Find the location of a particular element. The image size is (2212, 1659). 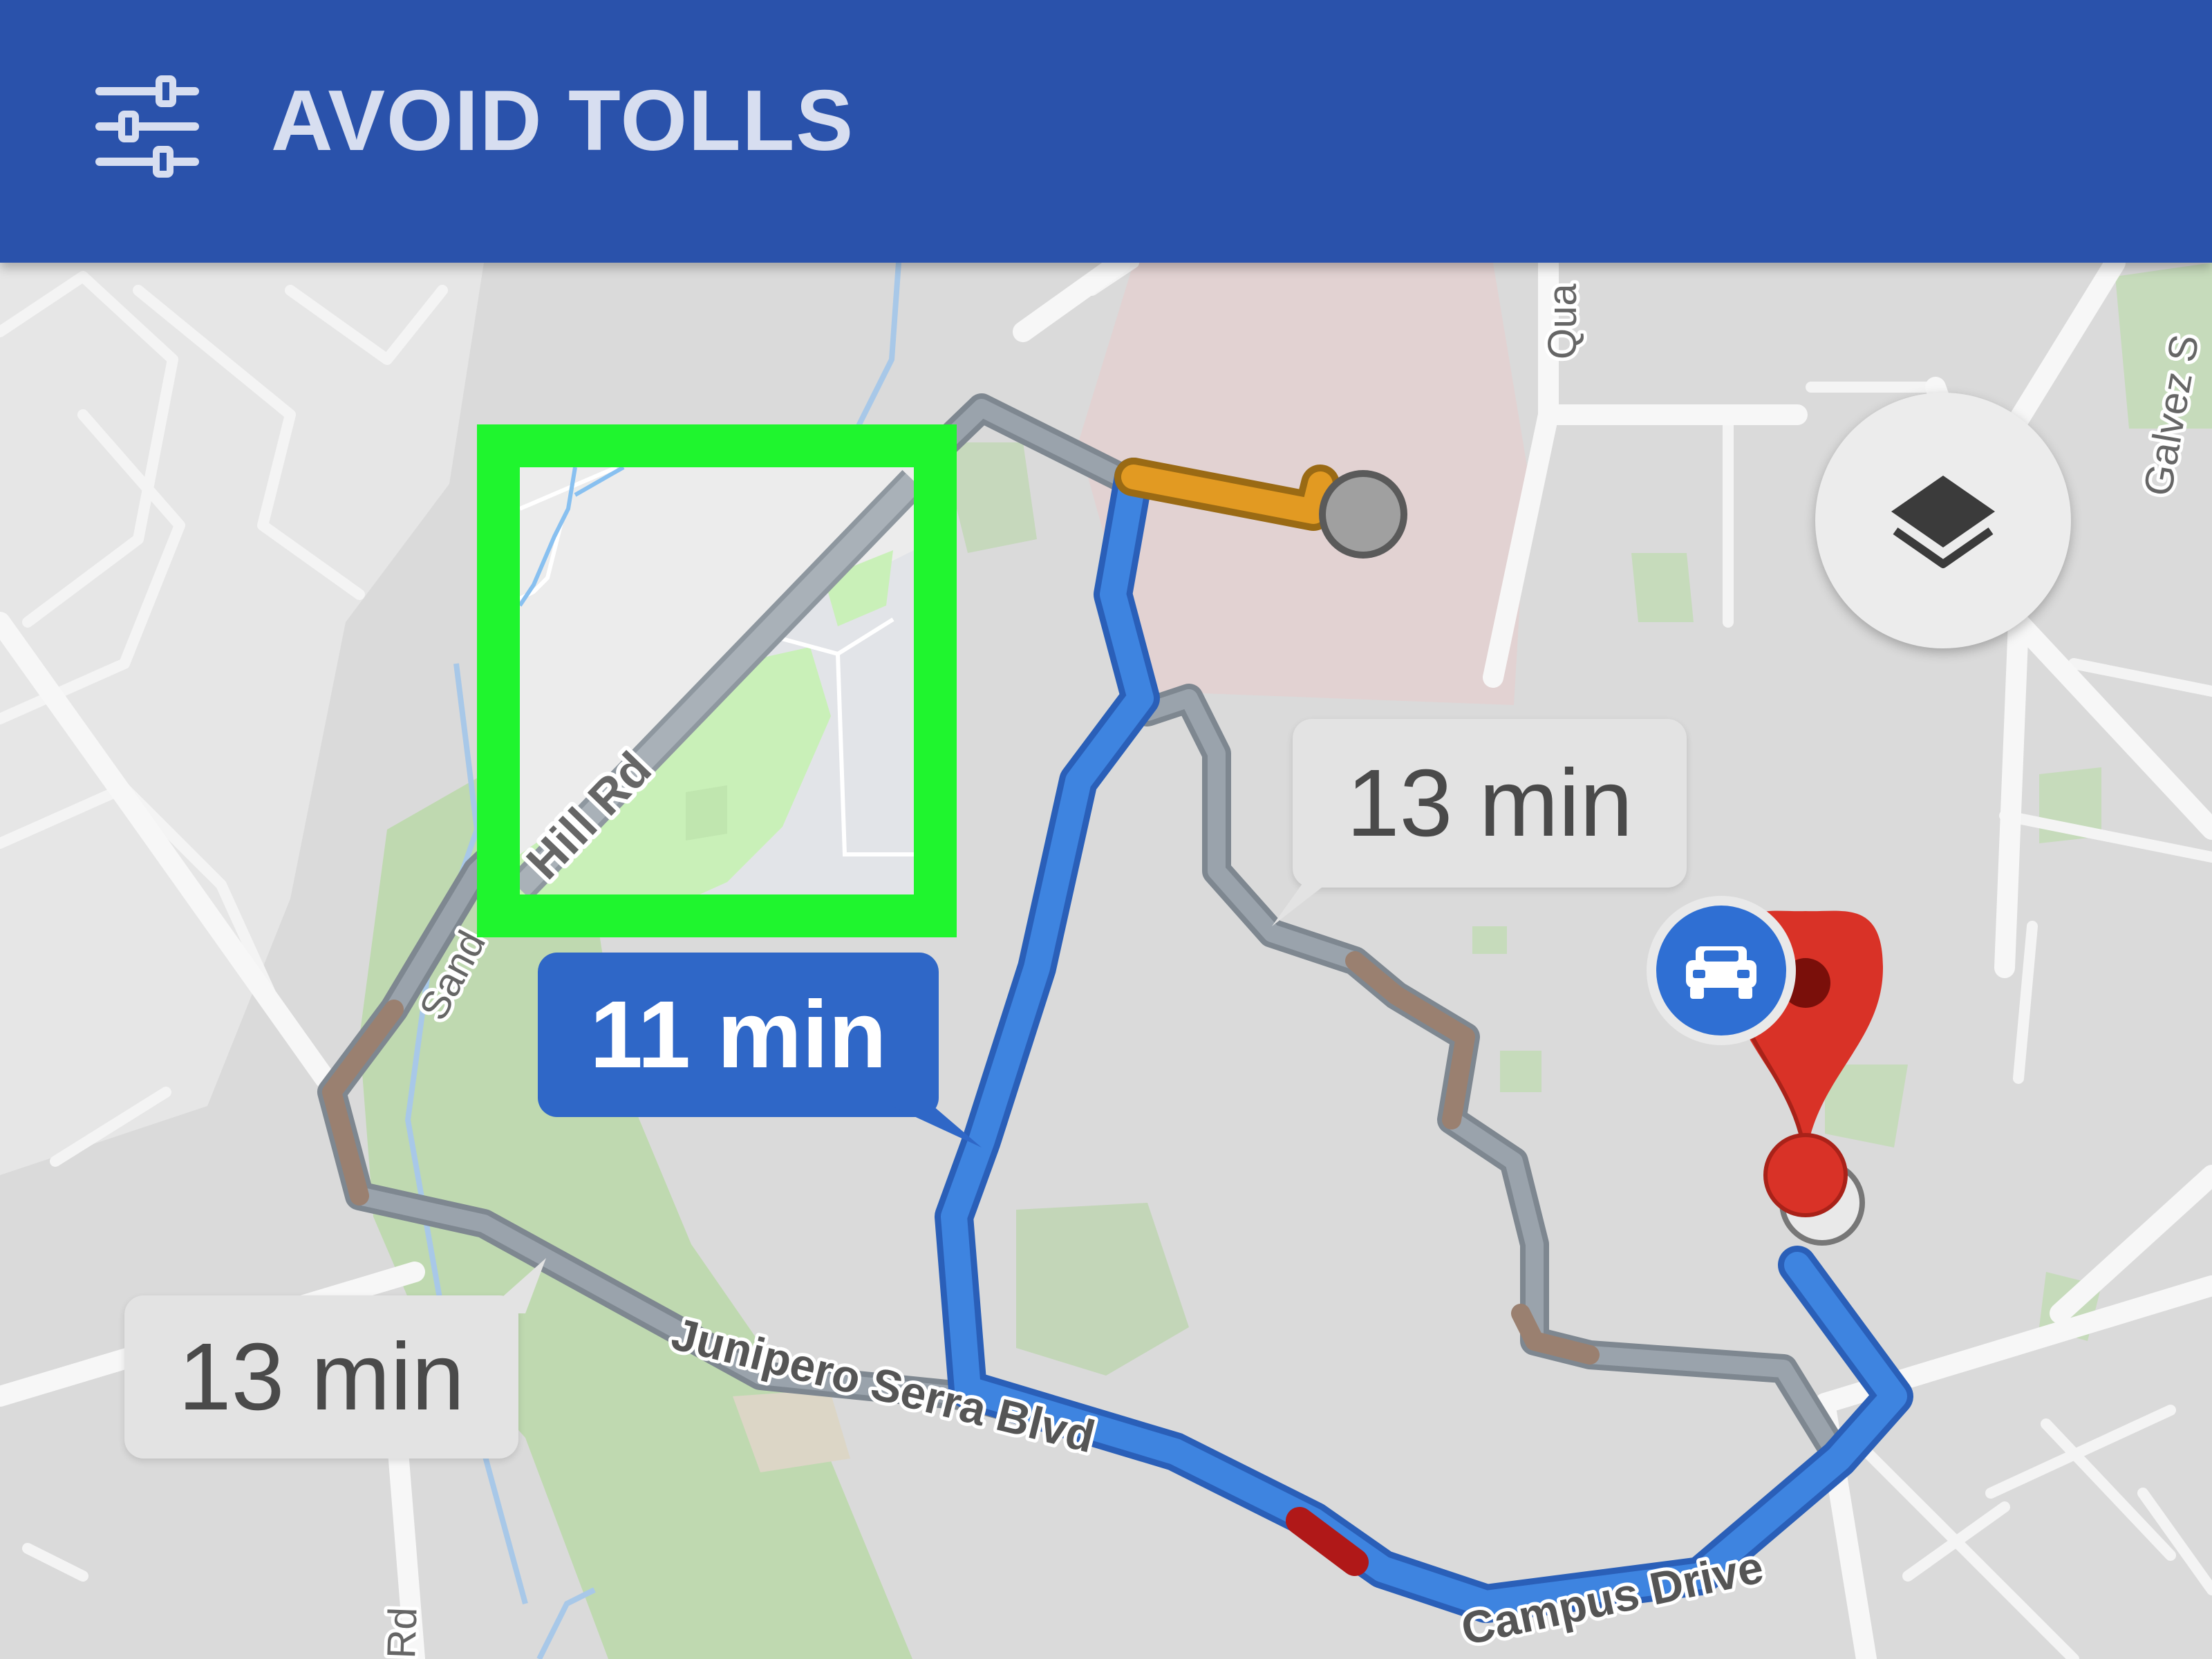

avoid-tolls-button: AVOID TOLLS is located at coordinates (562, 121).